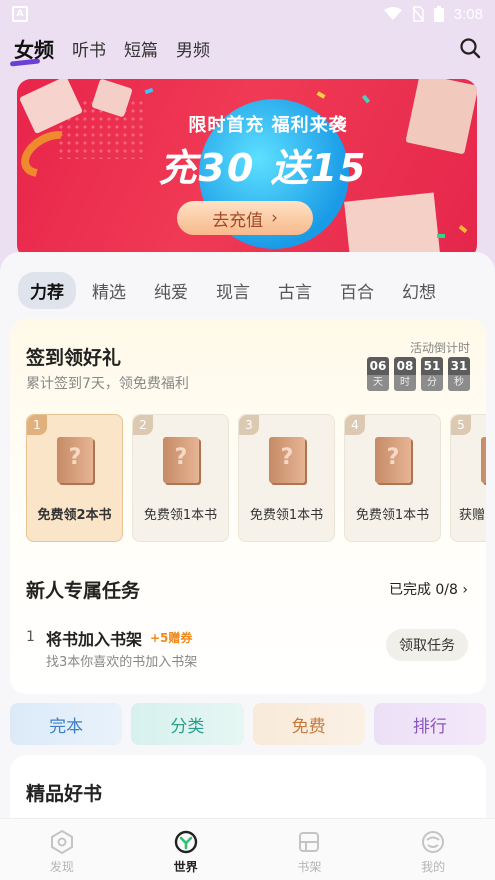  What do you see at coordinates (109, 290) in the screenshot?
I see `category-tab-featured: 精选` at bounding box center [109, 290].